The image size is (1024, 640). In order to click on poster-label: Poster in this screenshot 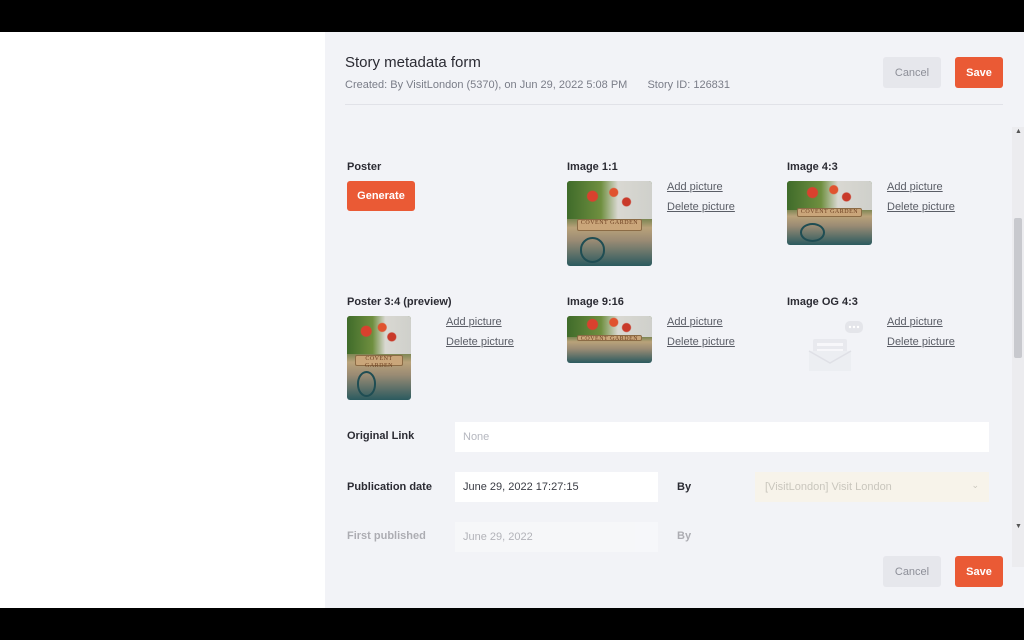, I will do `click(364, 167)`.